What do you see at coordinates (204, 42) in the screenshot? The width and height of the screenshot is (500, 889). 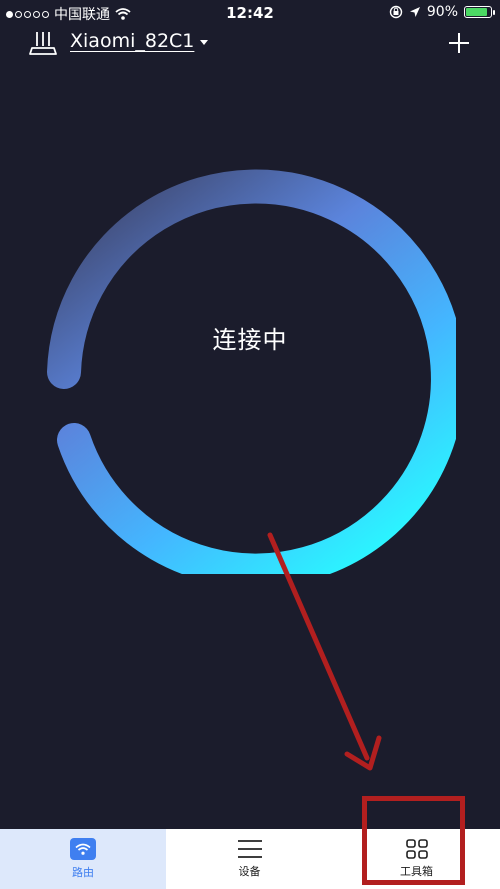 I see `chevron-down-icon` at bounding box center [204, 42].